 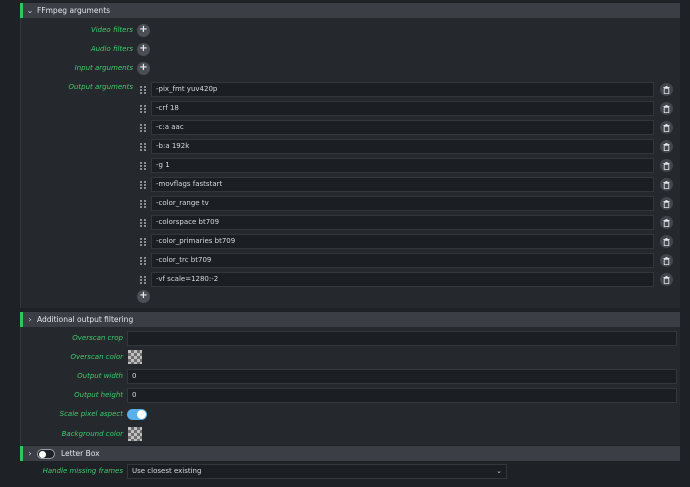 I want to click on output-argument-input: -g 1, so click(x=402, y=165).